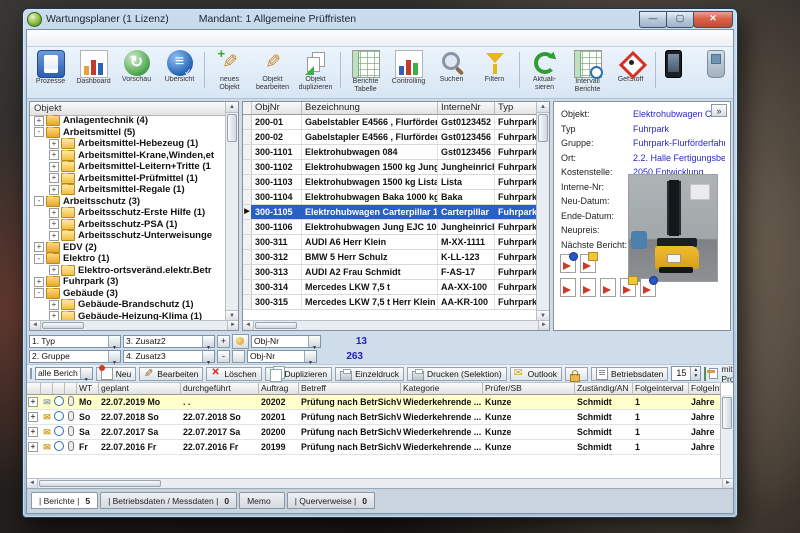 This screenshot has height=533, width=800. Describe the element at coordinates (350, 389) in the screenshot. I see `column-header-betreff: Betreff` at that location.